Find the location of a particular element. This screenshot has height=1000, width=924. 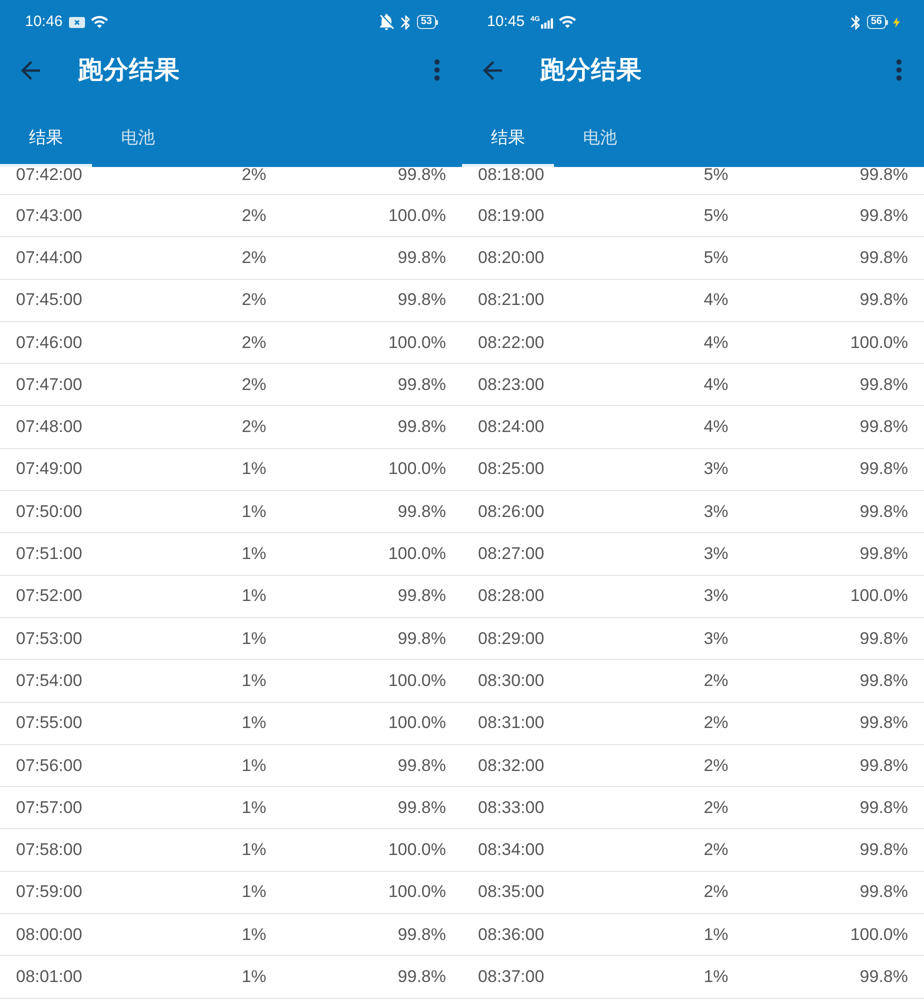

time-value: 08:22:00 is located at coordinates (512, 342).